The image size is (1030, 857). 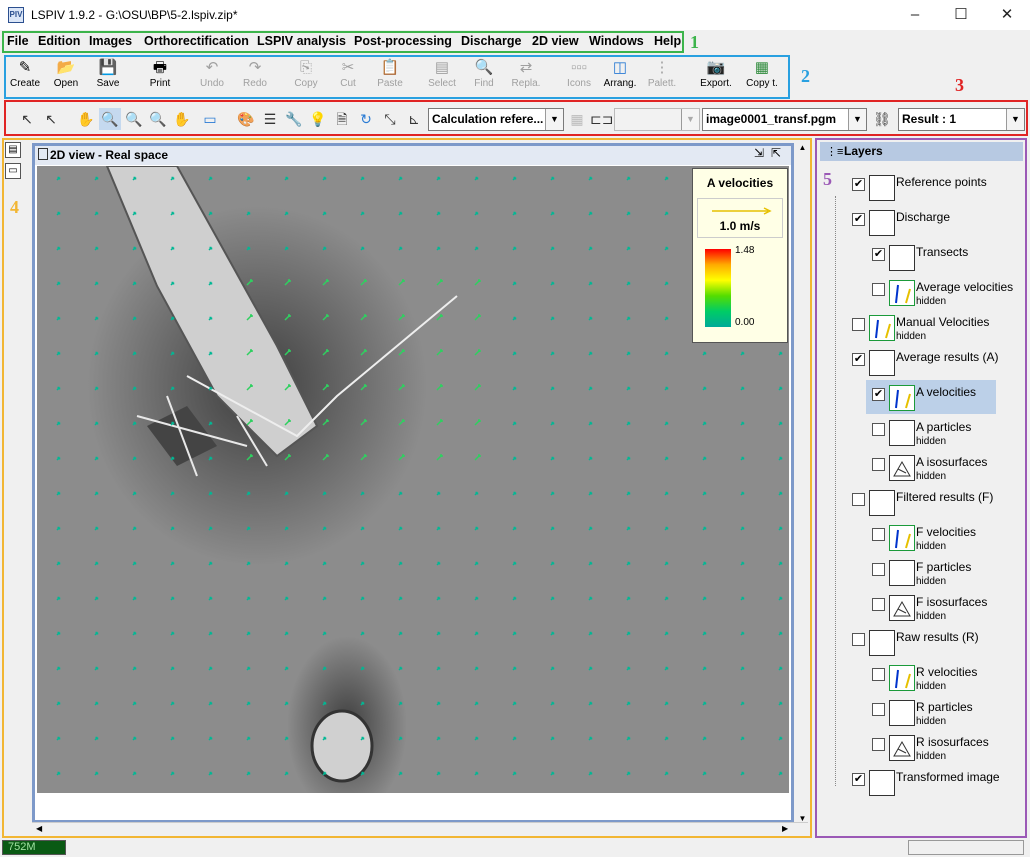 What do you see at coordinates (745, 322) in the screenshot?
I see `legend-min: 0.00` at bounding box center [745, 322].